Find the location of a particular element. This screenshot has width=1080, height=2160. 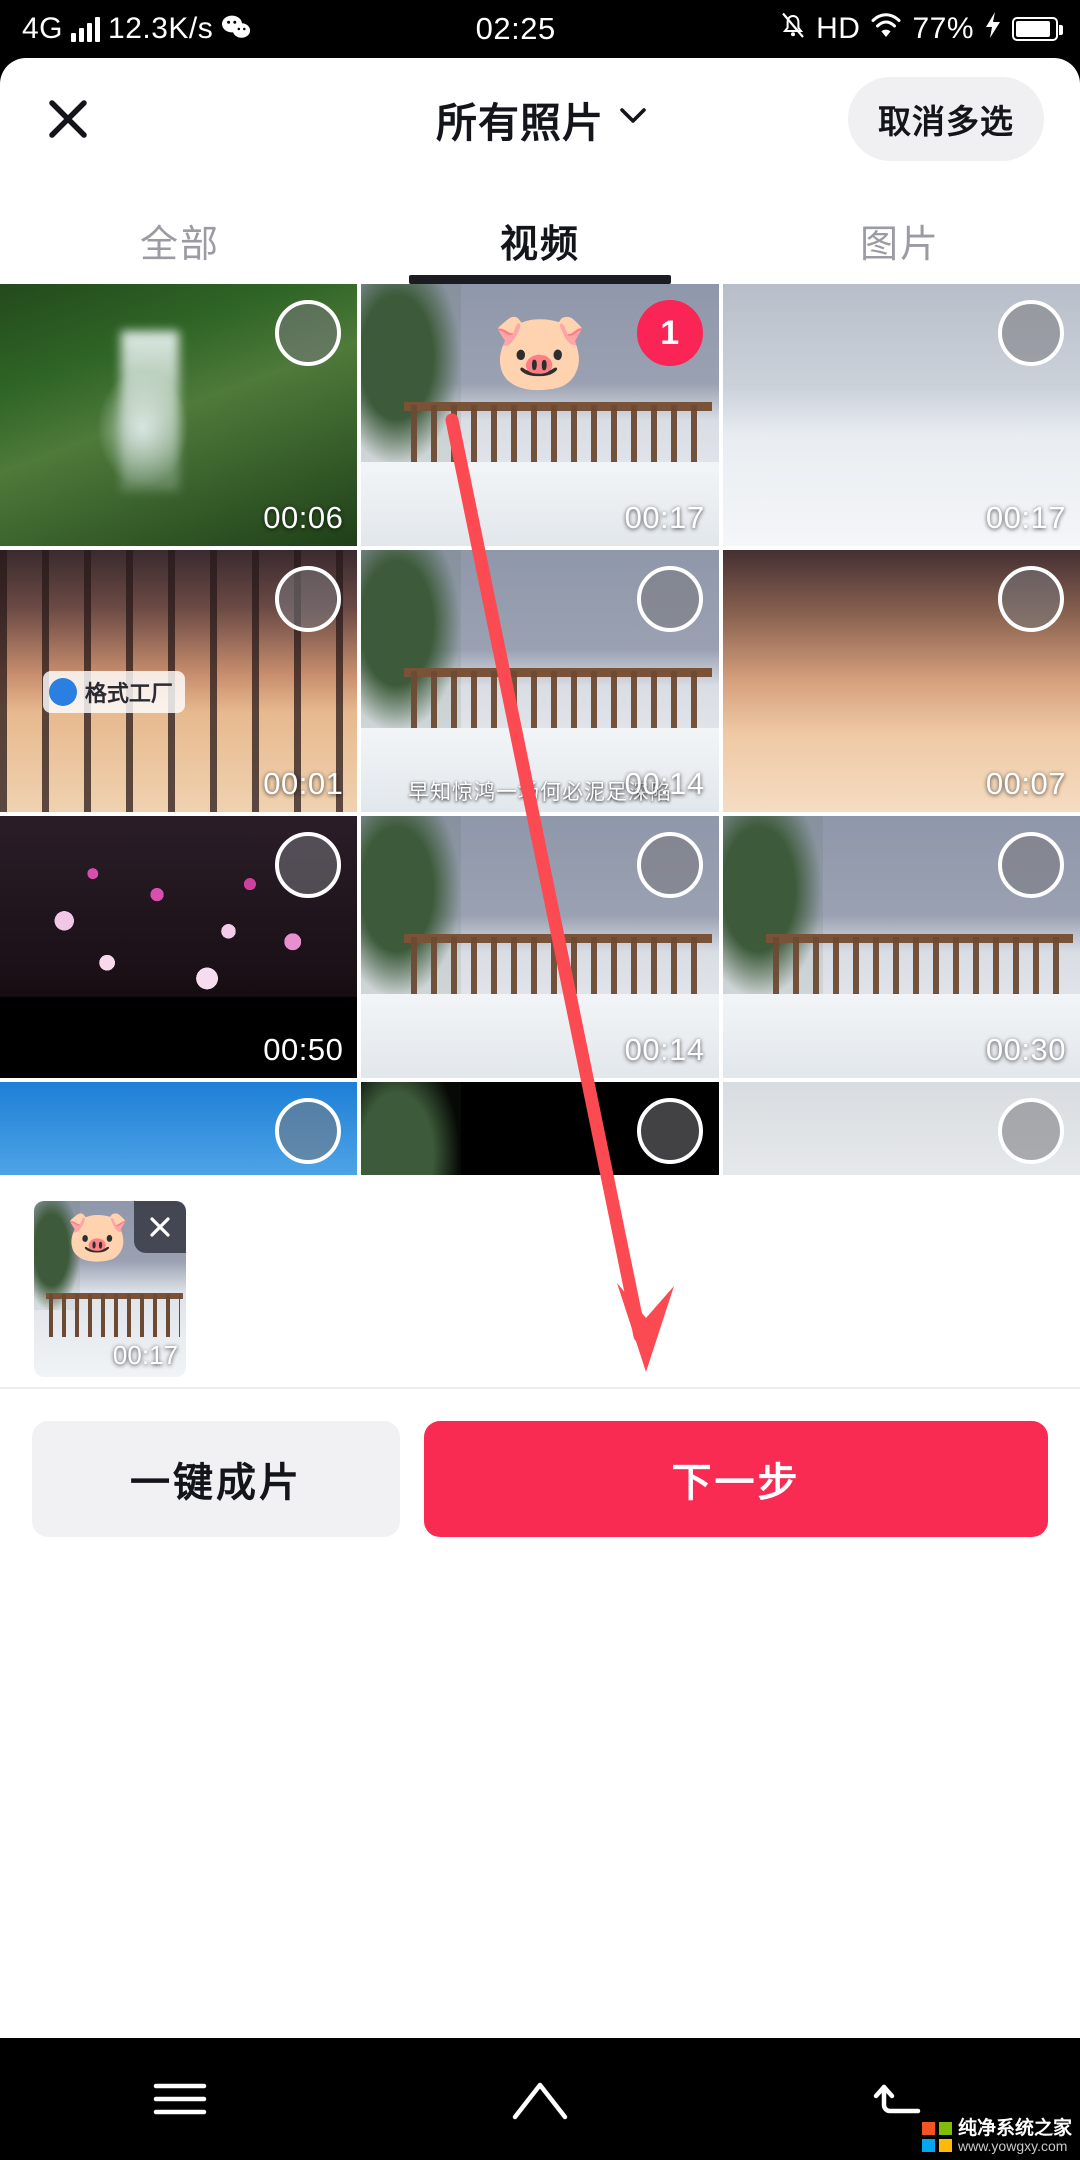

tab-all-label: 全部 is located at coordinates (179, 245).